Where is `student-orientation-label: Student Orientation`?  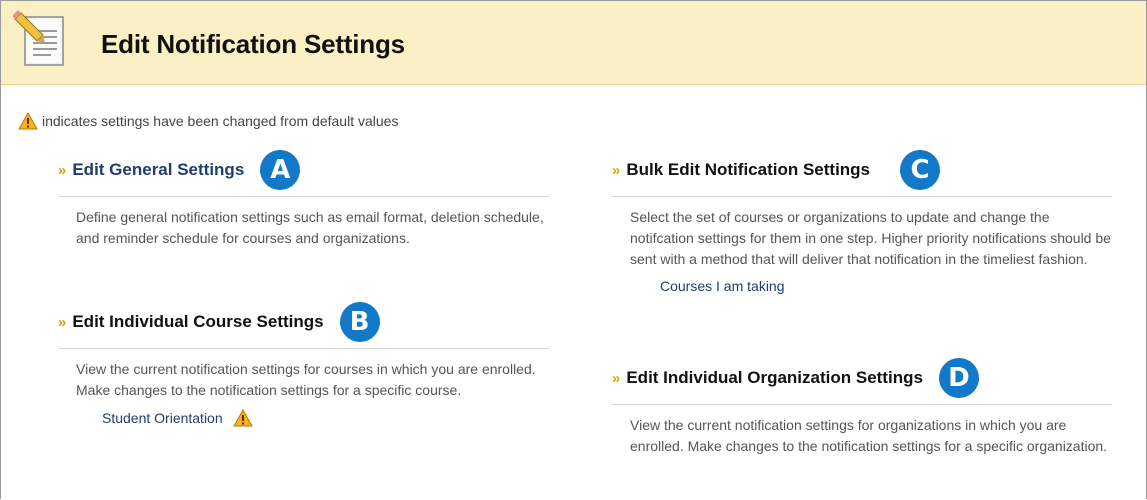
student-orientation-label: Student Orientation is located at coordinates (162, 418).